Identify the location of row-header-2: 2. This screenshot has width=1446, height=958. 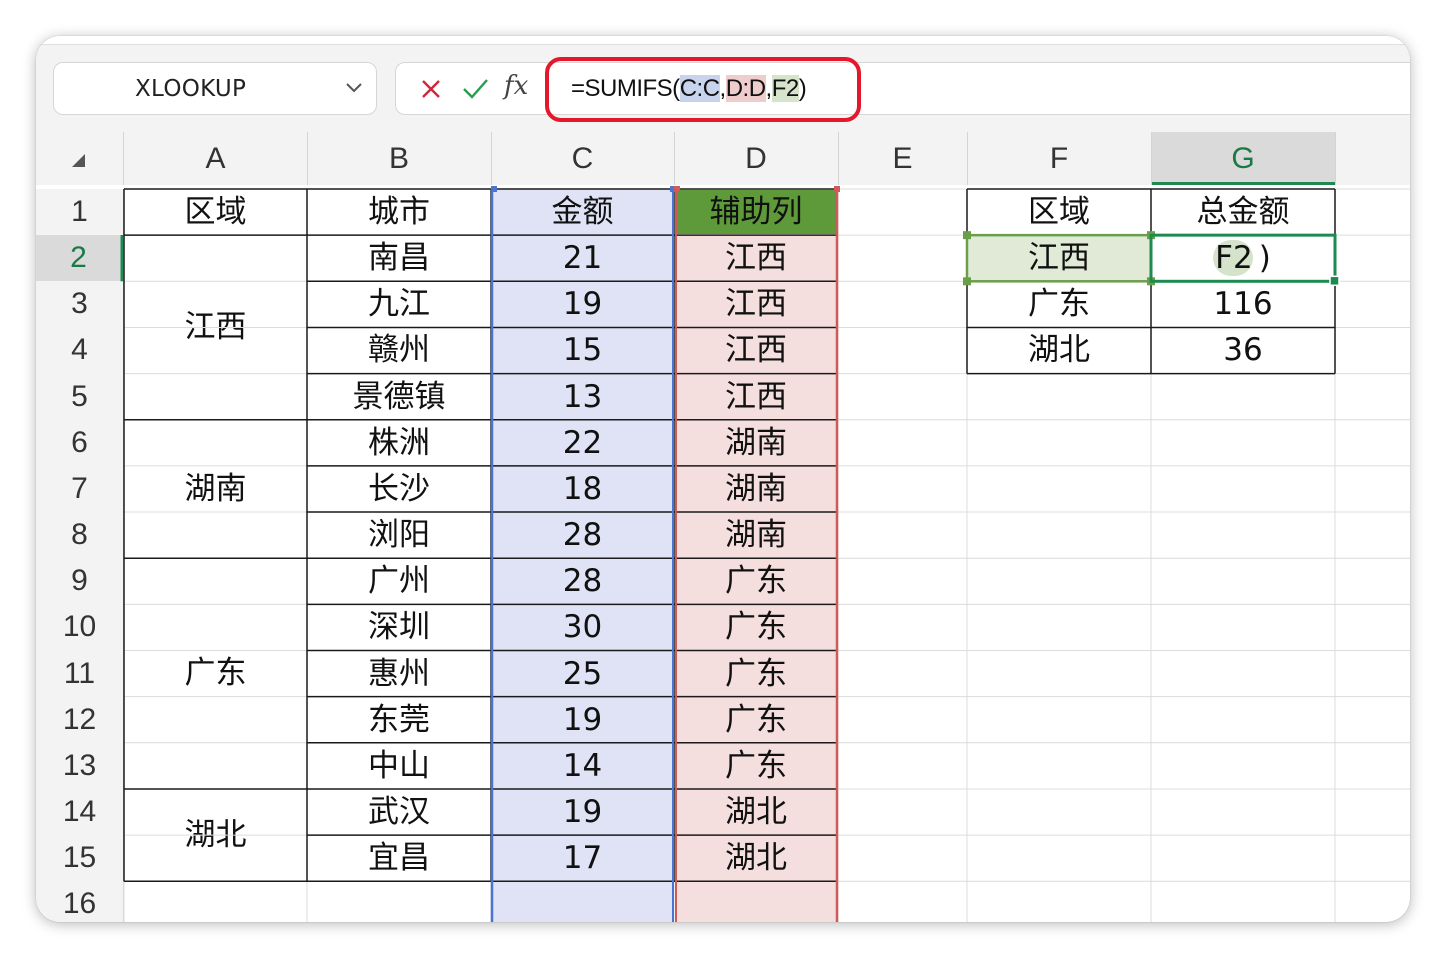
(80, 259).